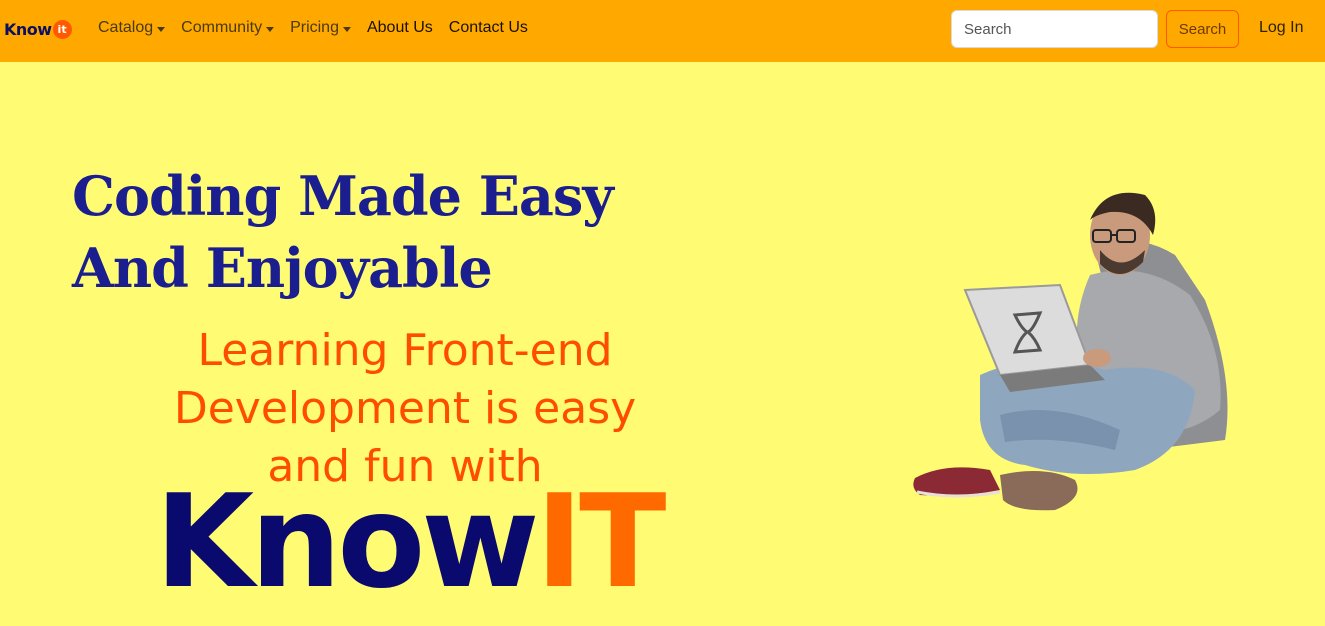 The width and height of the screenshot is (1325, 626). I want to click on nav-item-label: Contact Us, so click(488, 27).